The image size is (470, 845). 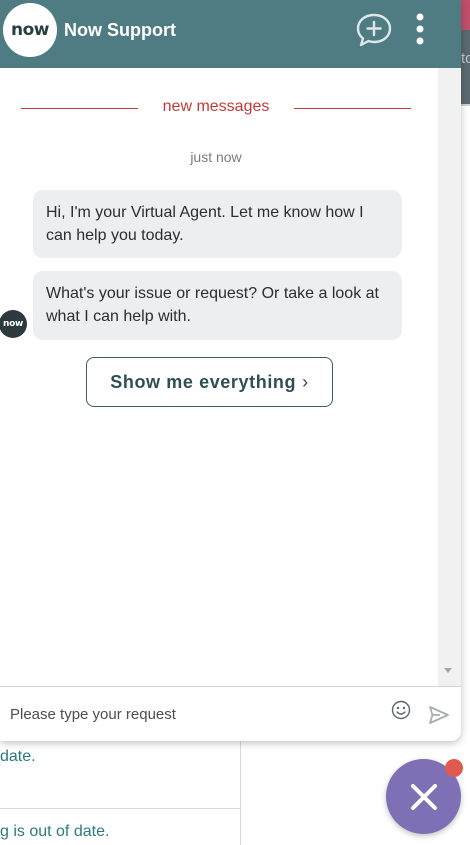 What do you see at coordinates (448, 670) in the screenshot?
I see `scroll-down-arrow-icon` at bounding box center [448, 670].